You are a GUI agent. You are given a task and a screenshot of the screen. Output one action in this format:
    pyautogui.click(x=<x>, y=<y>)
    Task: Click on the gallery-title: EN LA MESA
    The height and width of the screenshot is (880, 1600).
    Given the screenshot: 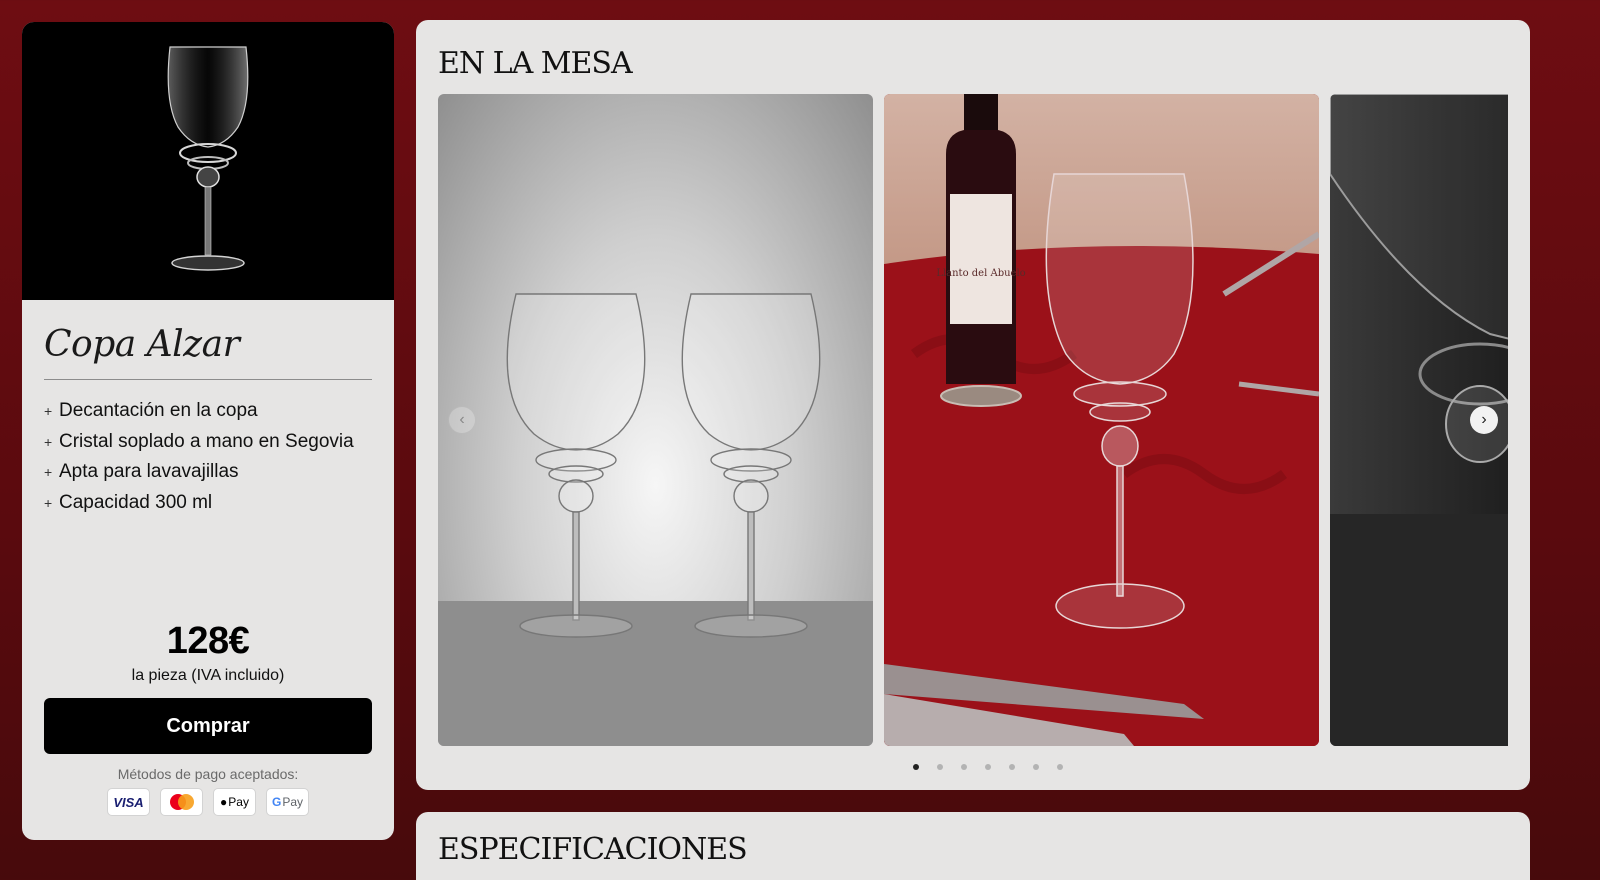 What is the action you would take?
    pyautogui.click(x=535, y=63)
    